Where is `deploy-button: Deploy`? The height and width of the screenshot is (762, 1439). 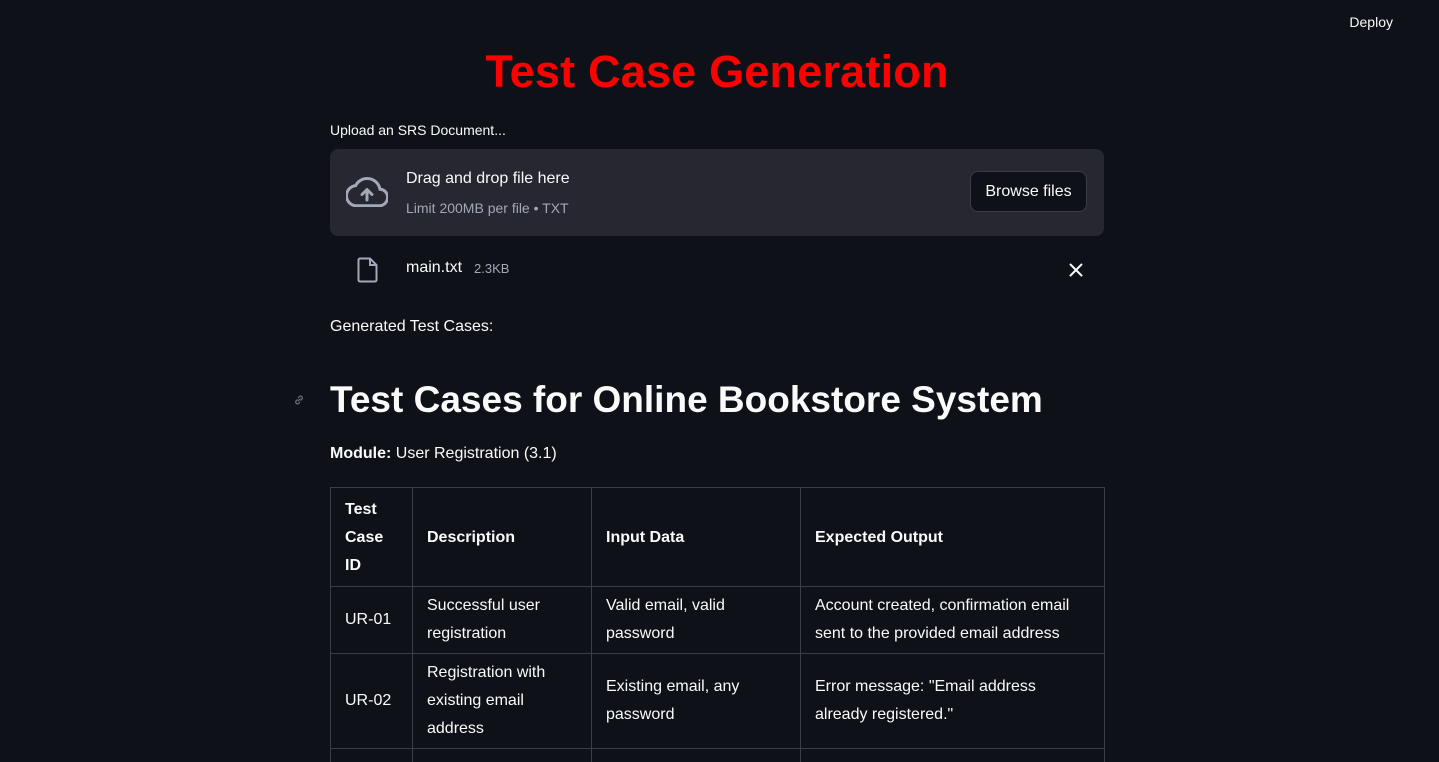 deploy-button: Deploy is located at coordinates (1371, 22).